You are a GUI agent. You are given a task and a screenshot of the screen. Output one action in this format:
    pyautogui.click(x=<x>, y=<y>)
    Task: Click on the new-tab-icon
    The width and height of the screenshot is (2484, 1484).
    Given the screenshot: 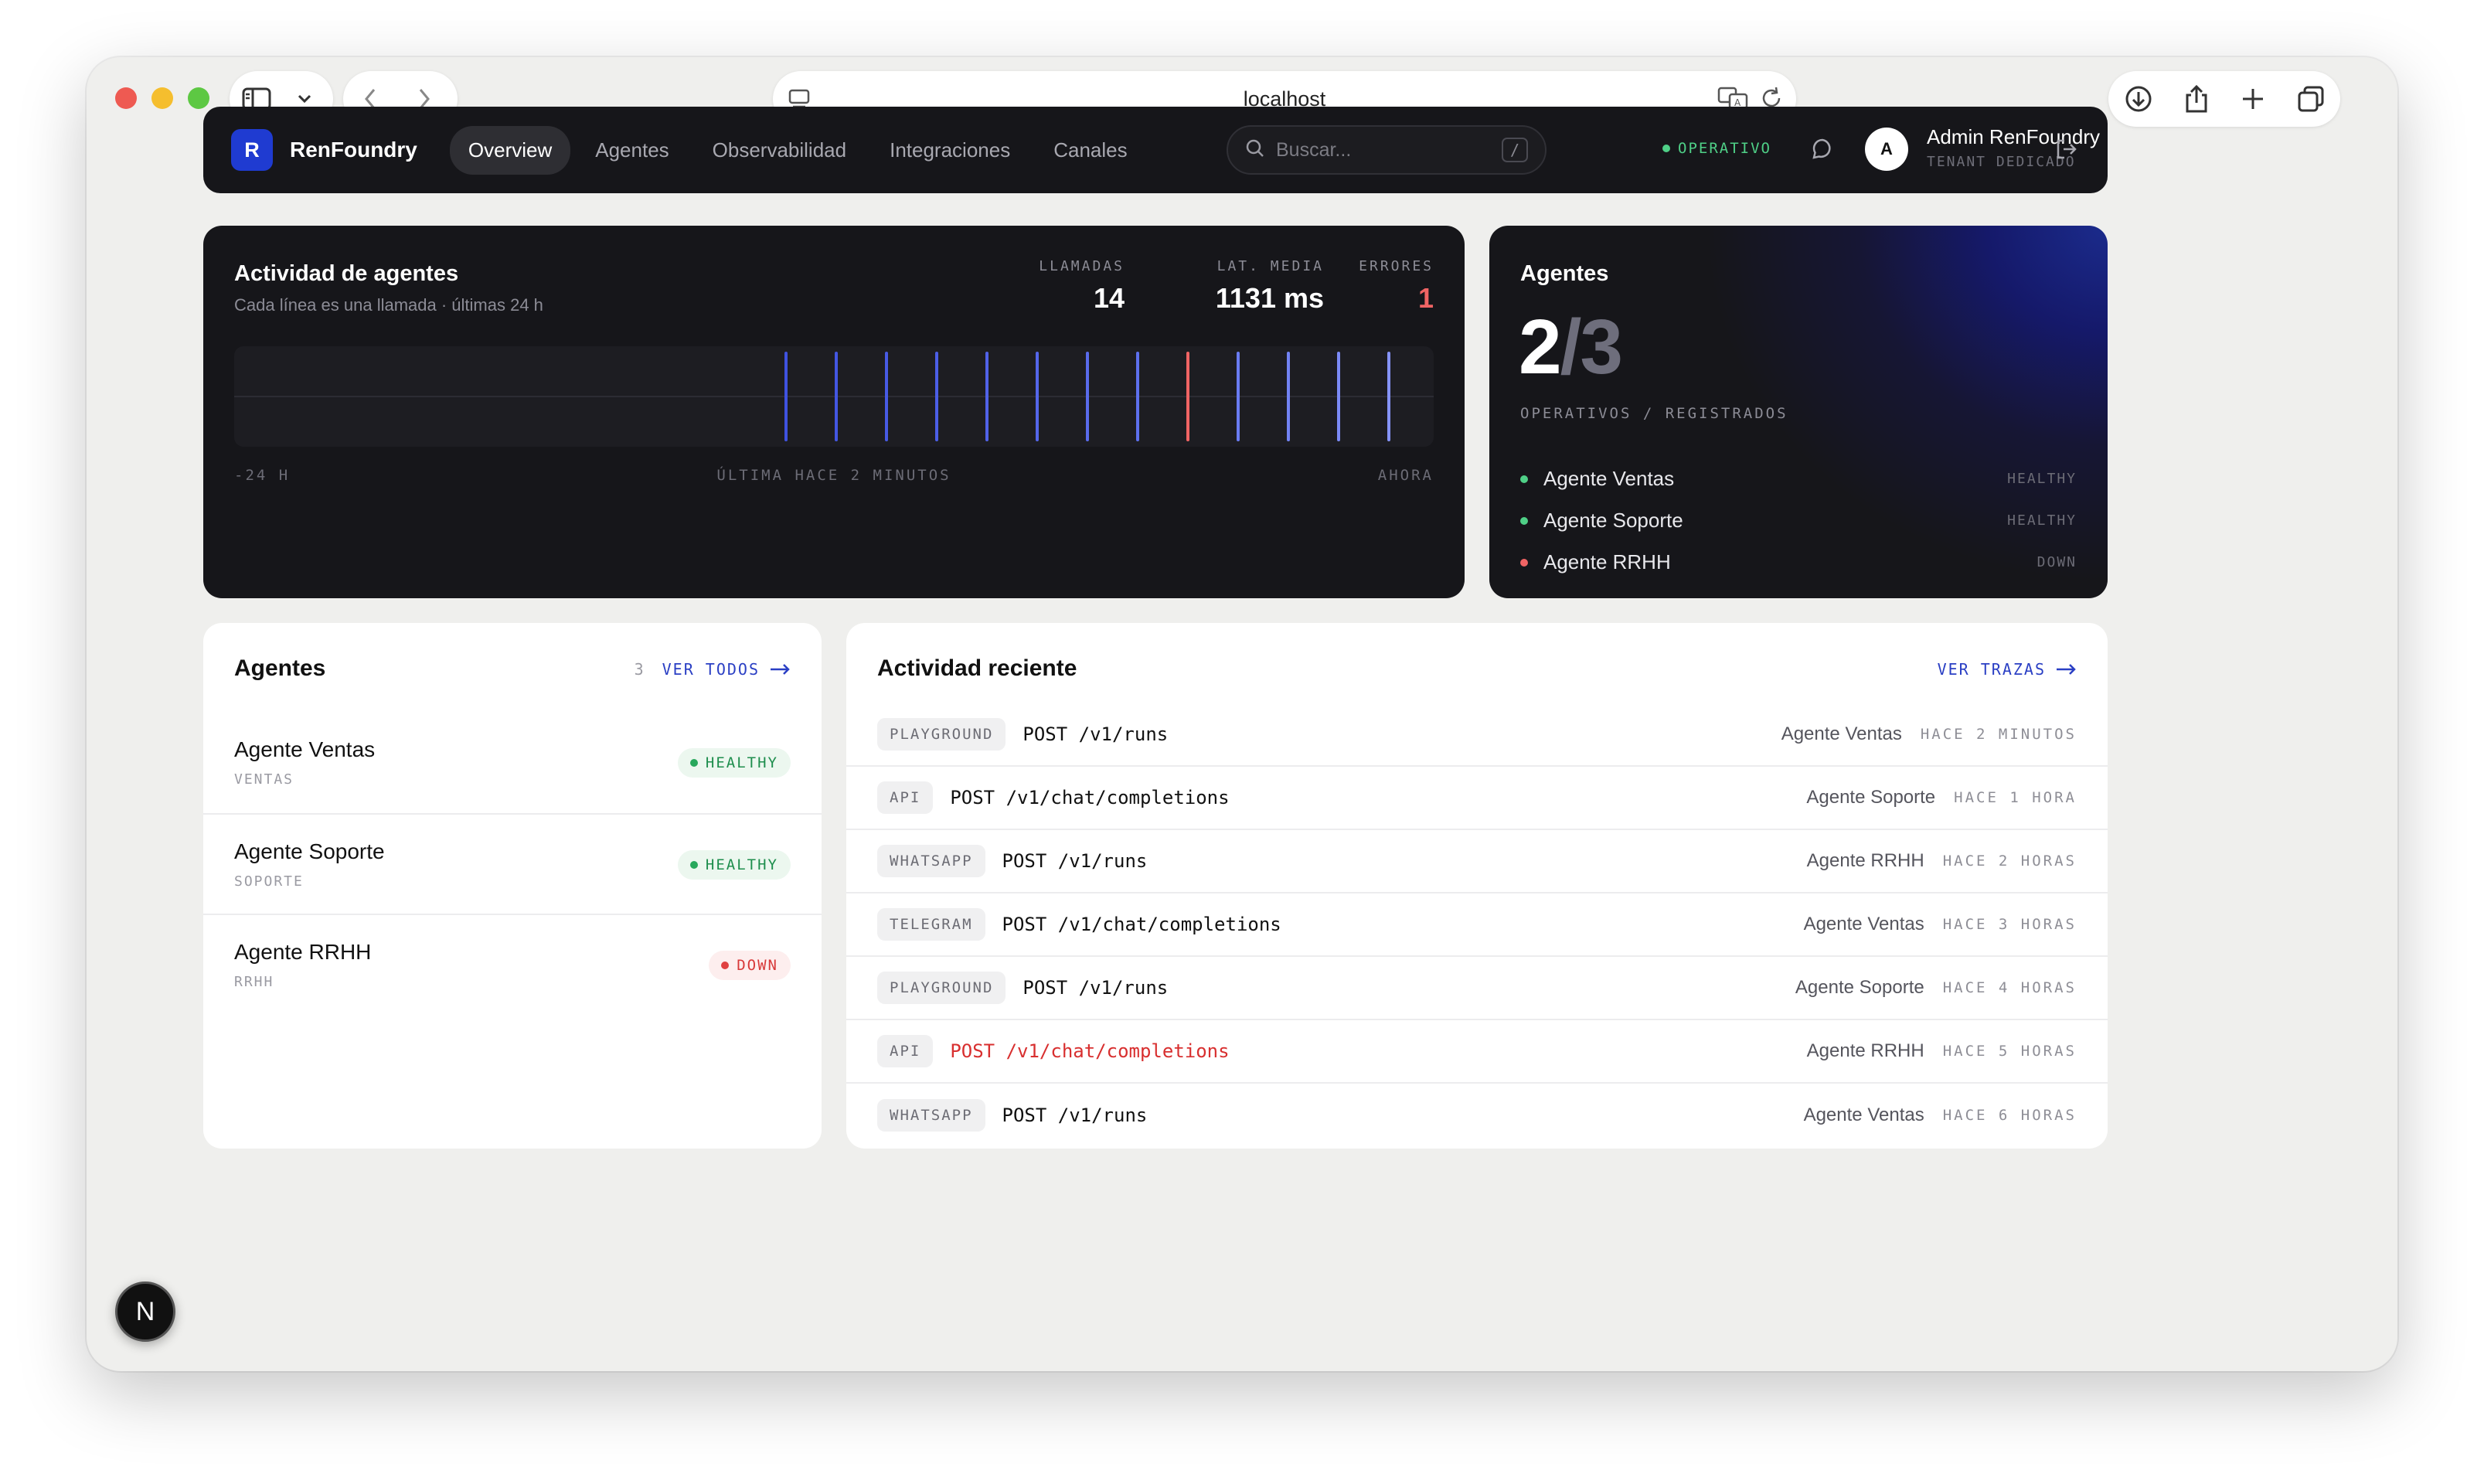 What is the action you would take?
    pyautogui.click(x=2253, y=99)
    